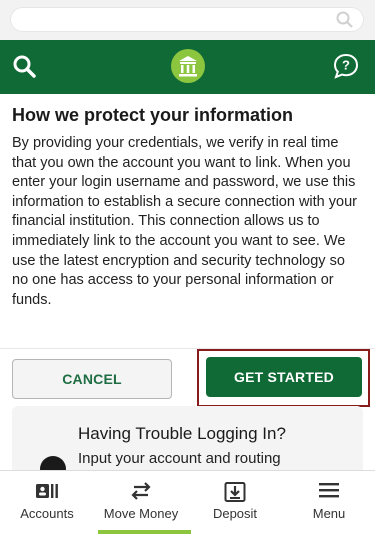 Image resolution: width=375 pixels, height=536 pixels. What do you see at coordinates (329, 513) in the screenshot?
I see `nav-label: Menu` at bounding box center [329, 513].